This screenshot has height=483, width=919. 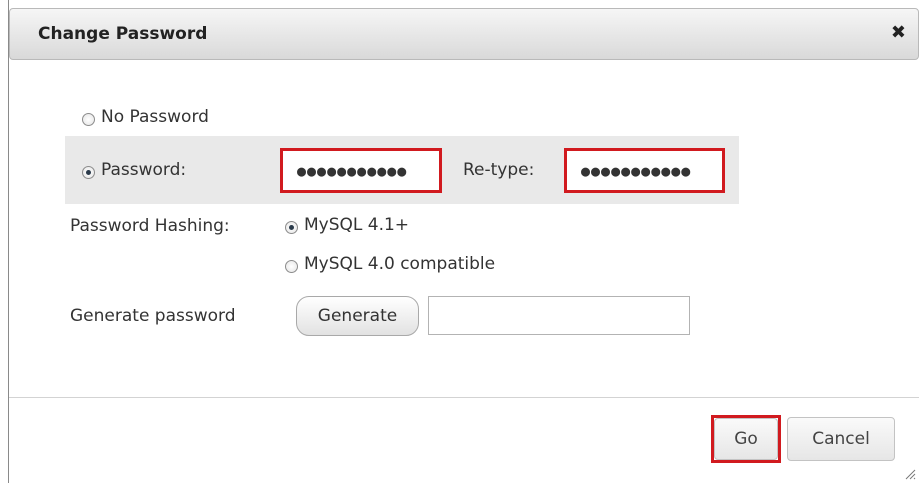 I want to click on go-button-highlight, so click(x=746, y=439).